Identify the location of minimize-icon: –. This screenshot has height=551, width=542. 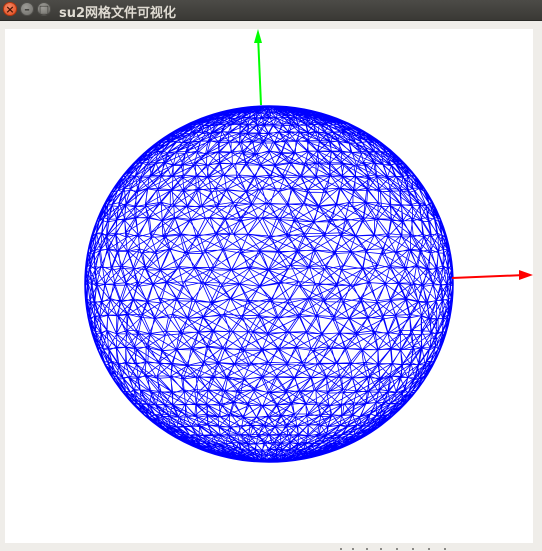
(27, 9).